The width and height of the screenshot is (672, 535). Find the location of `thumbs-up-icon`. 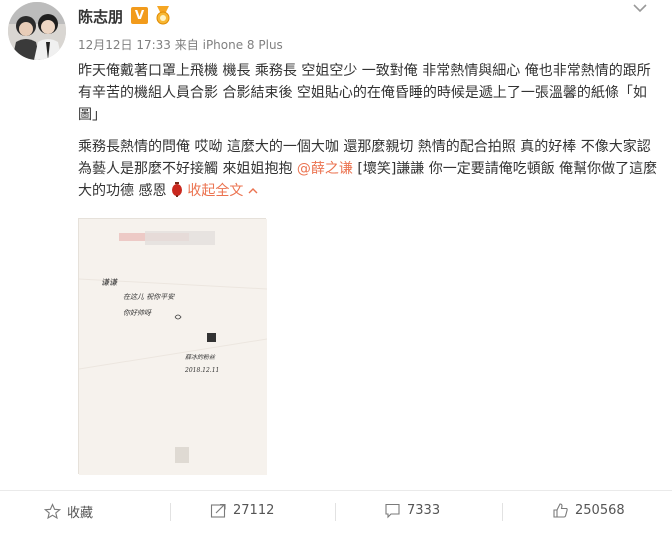

thumbs-up-icon is located at coordinates (560, 510).